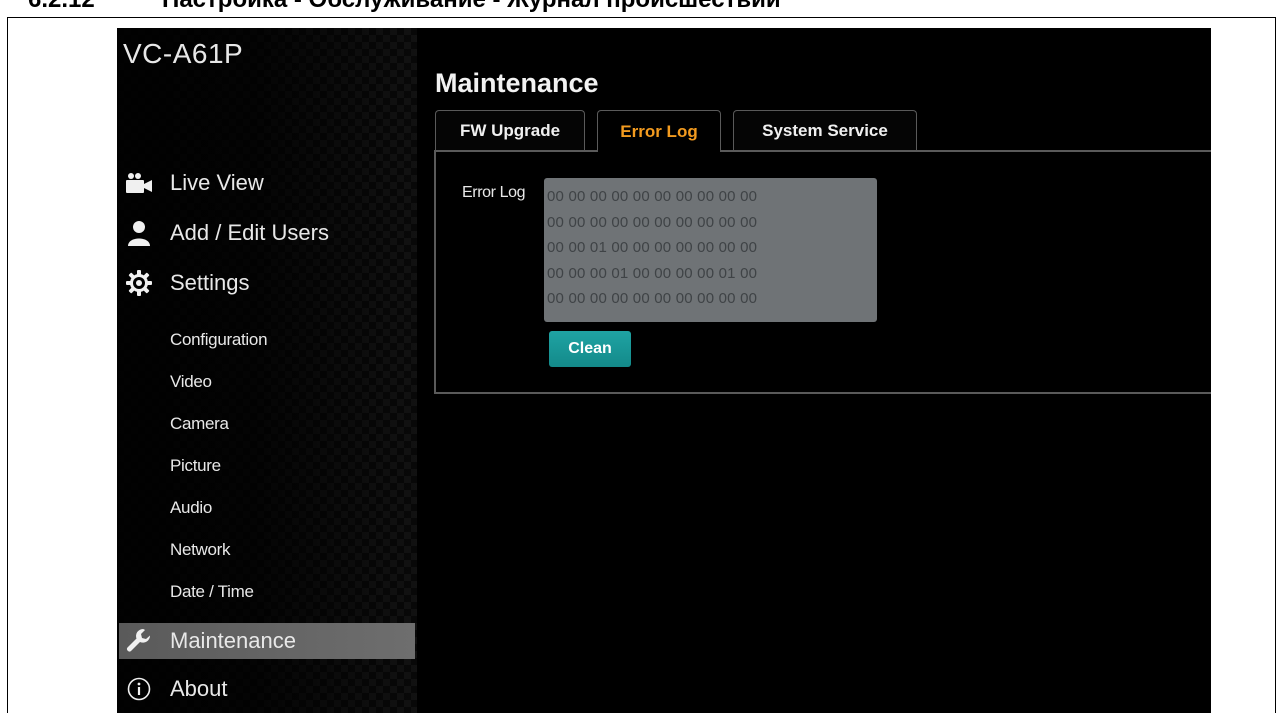 Image resolution: width=1282 pixels, height=713 pixels. What do you see at coordinates (267, 183) in the screenshot?
I see `nav-live-view: Live View` at bounding box center [267, 183].